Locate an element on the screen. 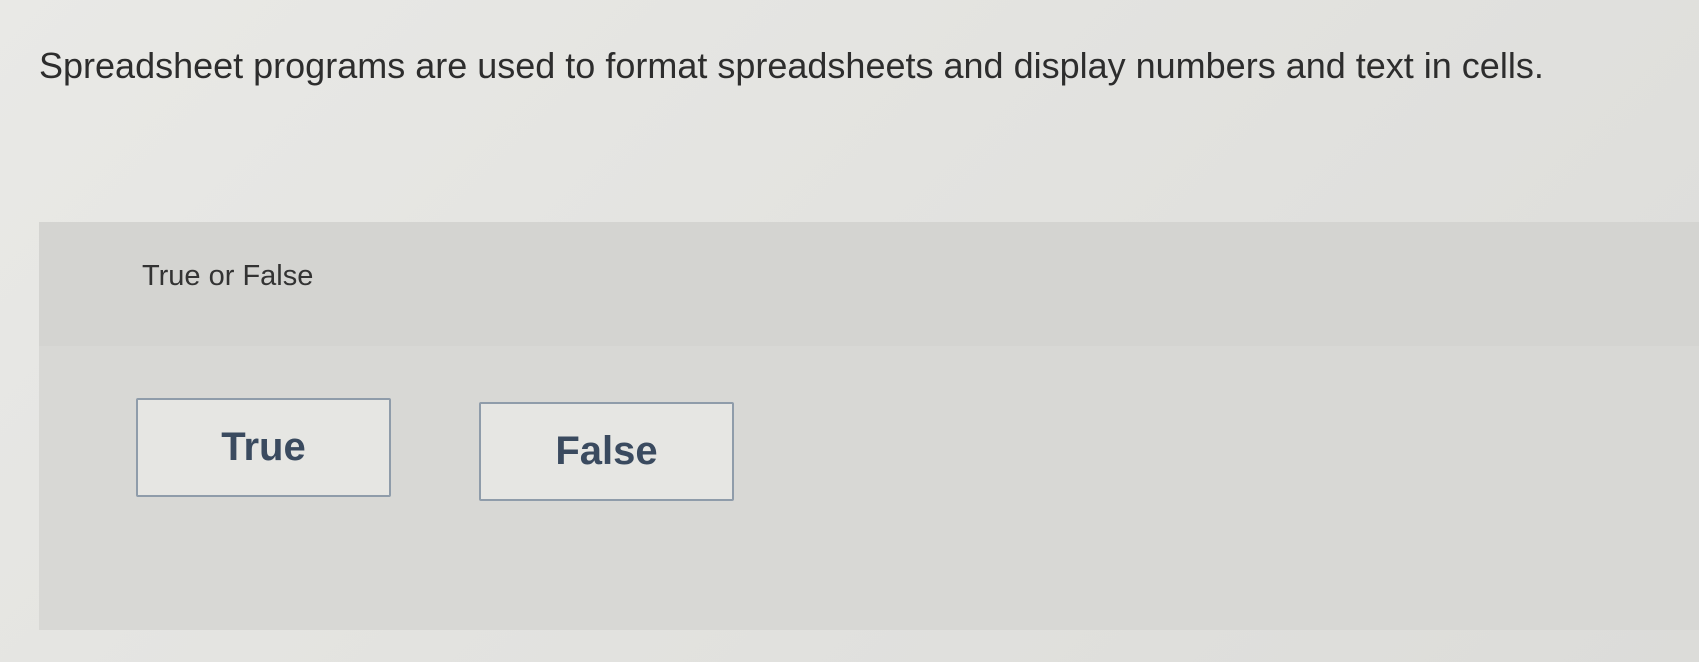 Image resolution: width=1699 pixels, height=662 pixels. false-button-label: False is located at coordinates (606, 451).